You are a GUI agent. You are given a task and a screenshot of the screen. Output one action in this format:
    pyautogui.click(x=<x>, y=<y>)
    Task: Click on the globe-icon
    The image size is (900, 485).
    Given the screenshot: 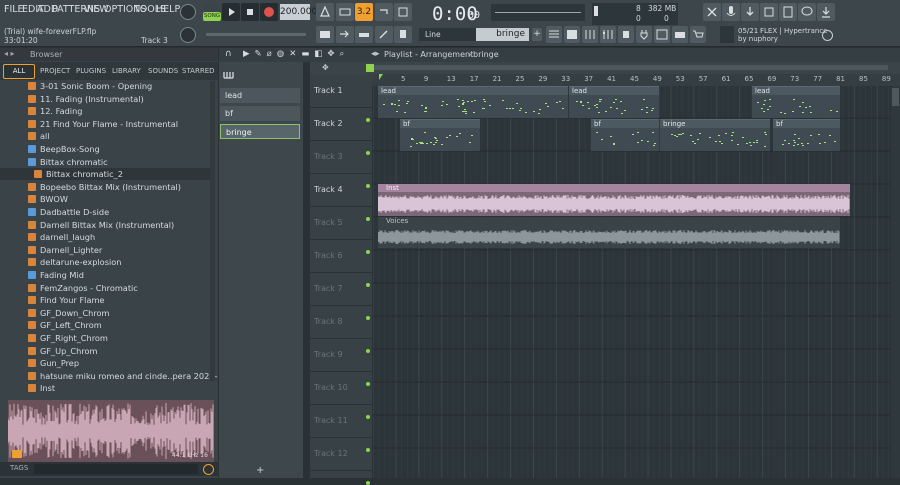 What is the action you would take?
    pyautogui.click(x=827, y=35)
    